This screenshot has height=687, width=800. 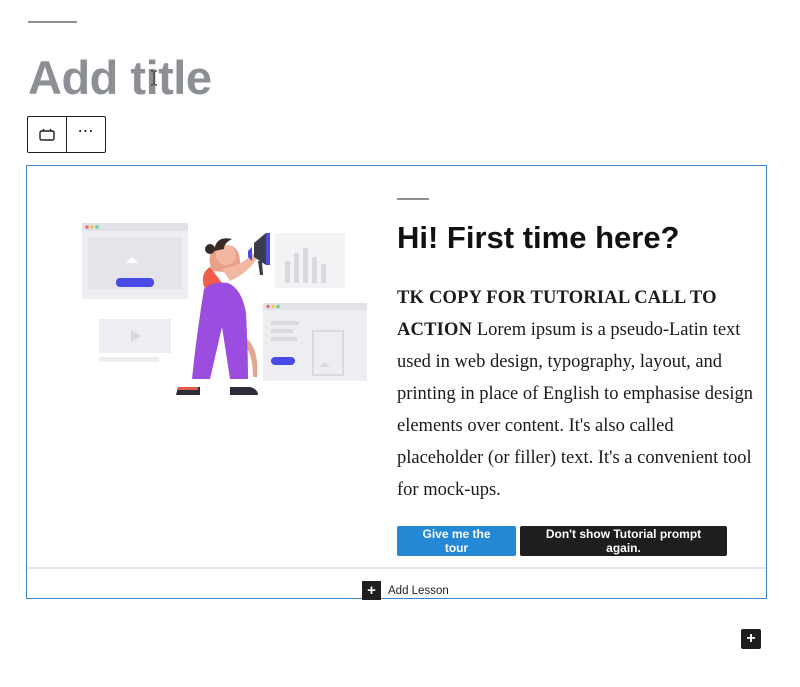 I want to click on page-title: Add title, so click(x=120, y=78).